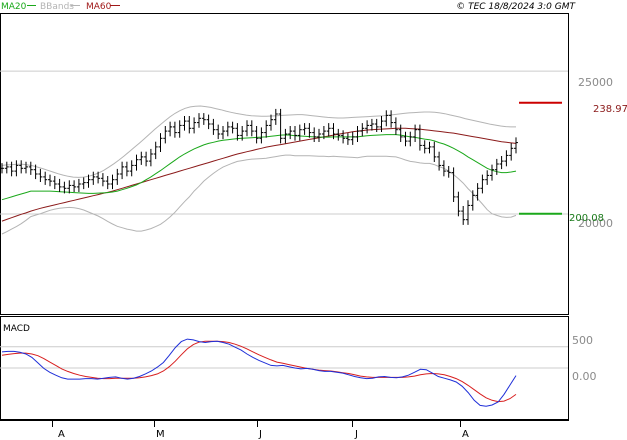 The image size is (627, 440). Describe the element at coordinates (582, 340) in the screenshot. I see `macd-ytick-label: 500` at that location.